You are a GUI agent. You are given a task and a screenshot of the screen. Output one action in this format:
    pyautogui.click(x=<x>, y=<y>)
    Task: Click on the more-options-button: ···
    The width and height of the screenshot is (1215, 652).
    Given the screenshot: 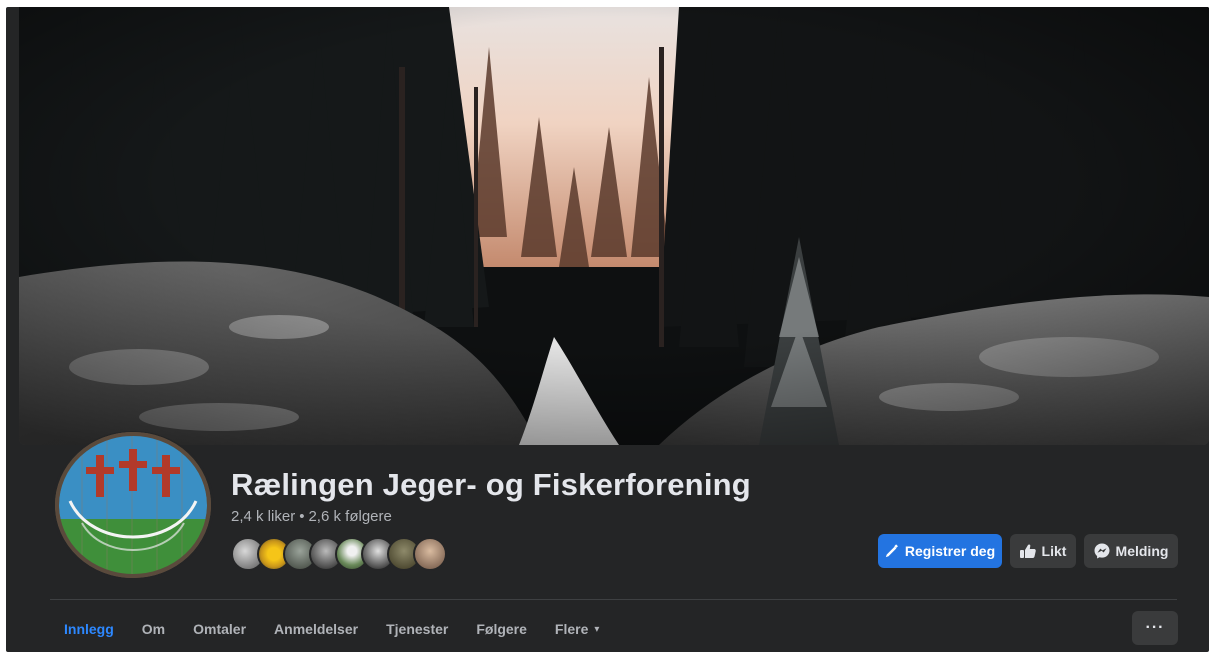 What is the action you would take?
    pyautogui.click(x=1155, y=628)
    